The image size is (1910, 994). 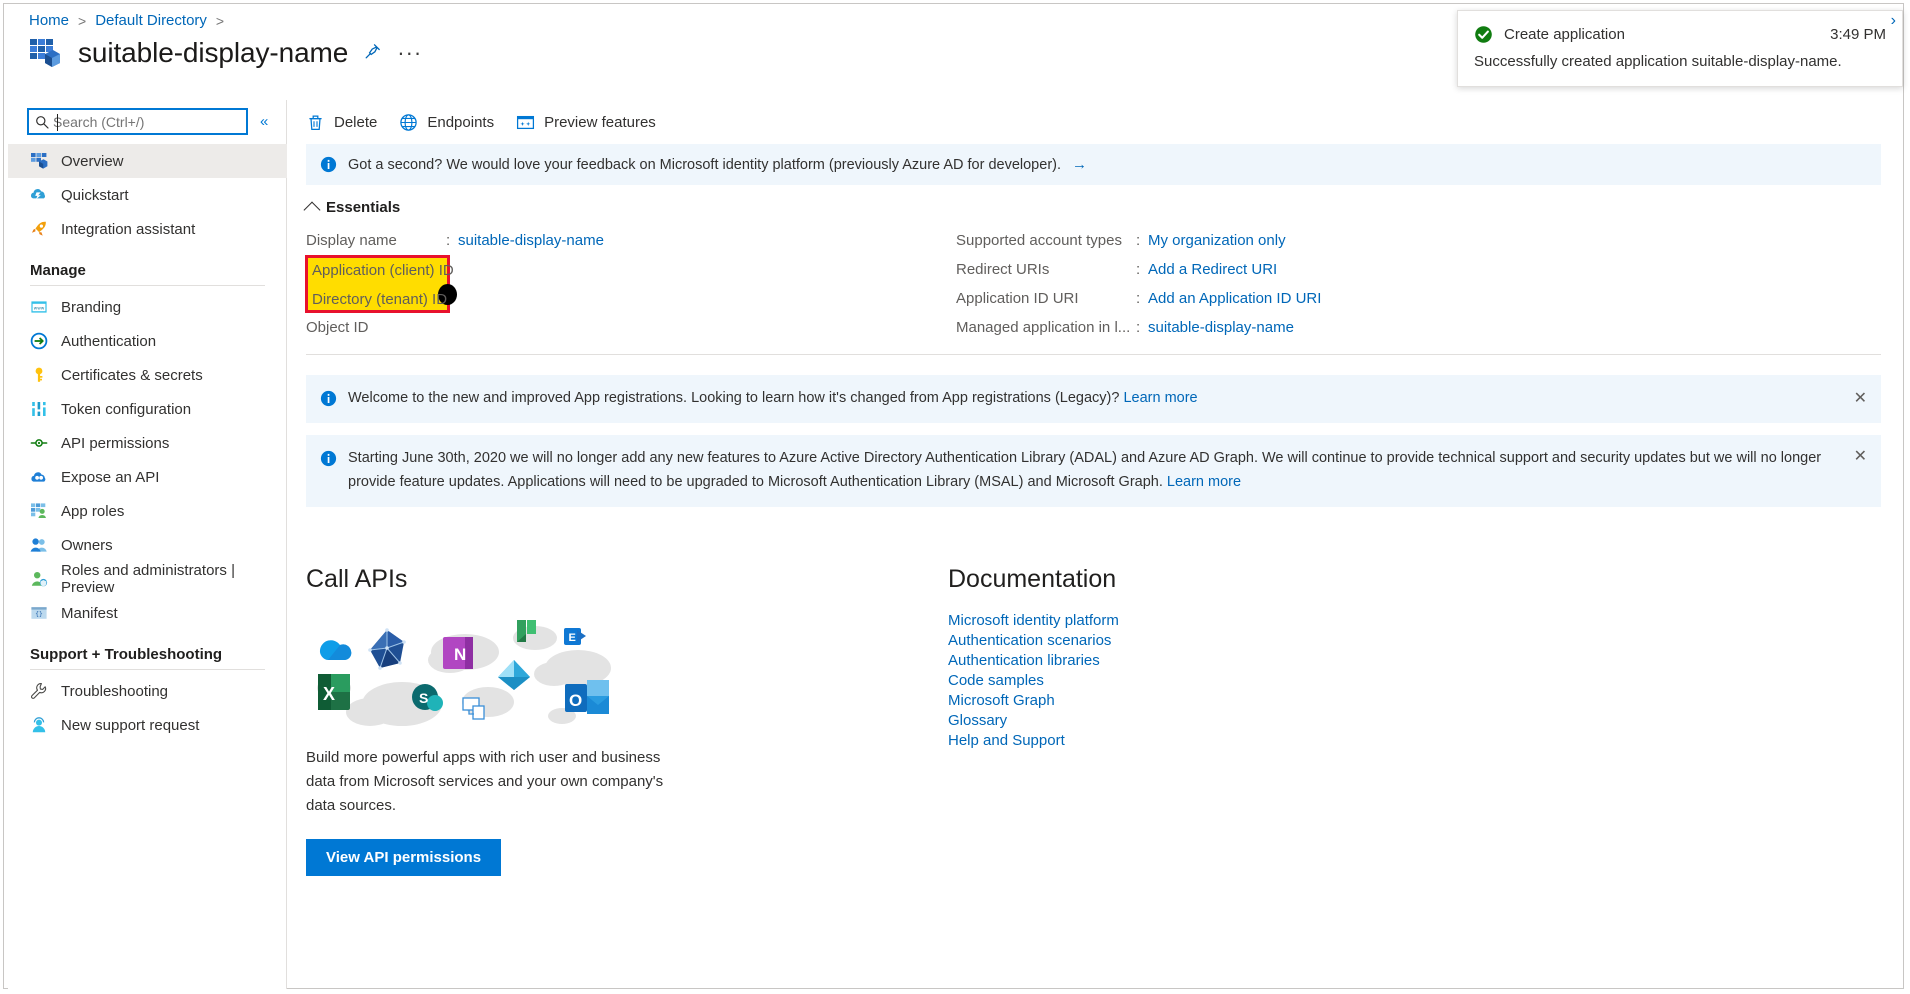 I want to click on sidebar-item-expose-an-api: Expose an API, so click(x=147, y=477).